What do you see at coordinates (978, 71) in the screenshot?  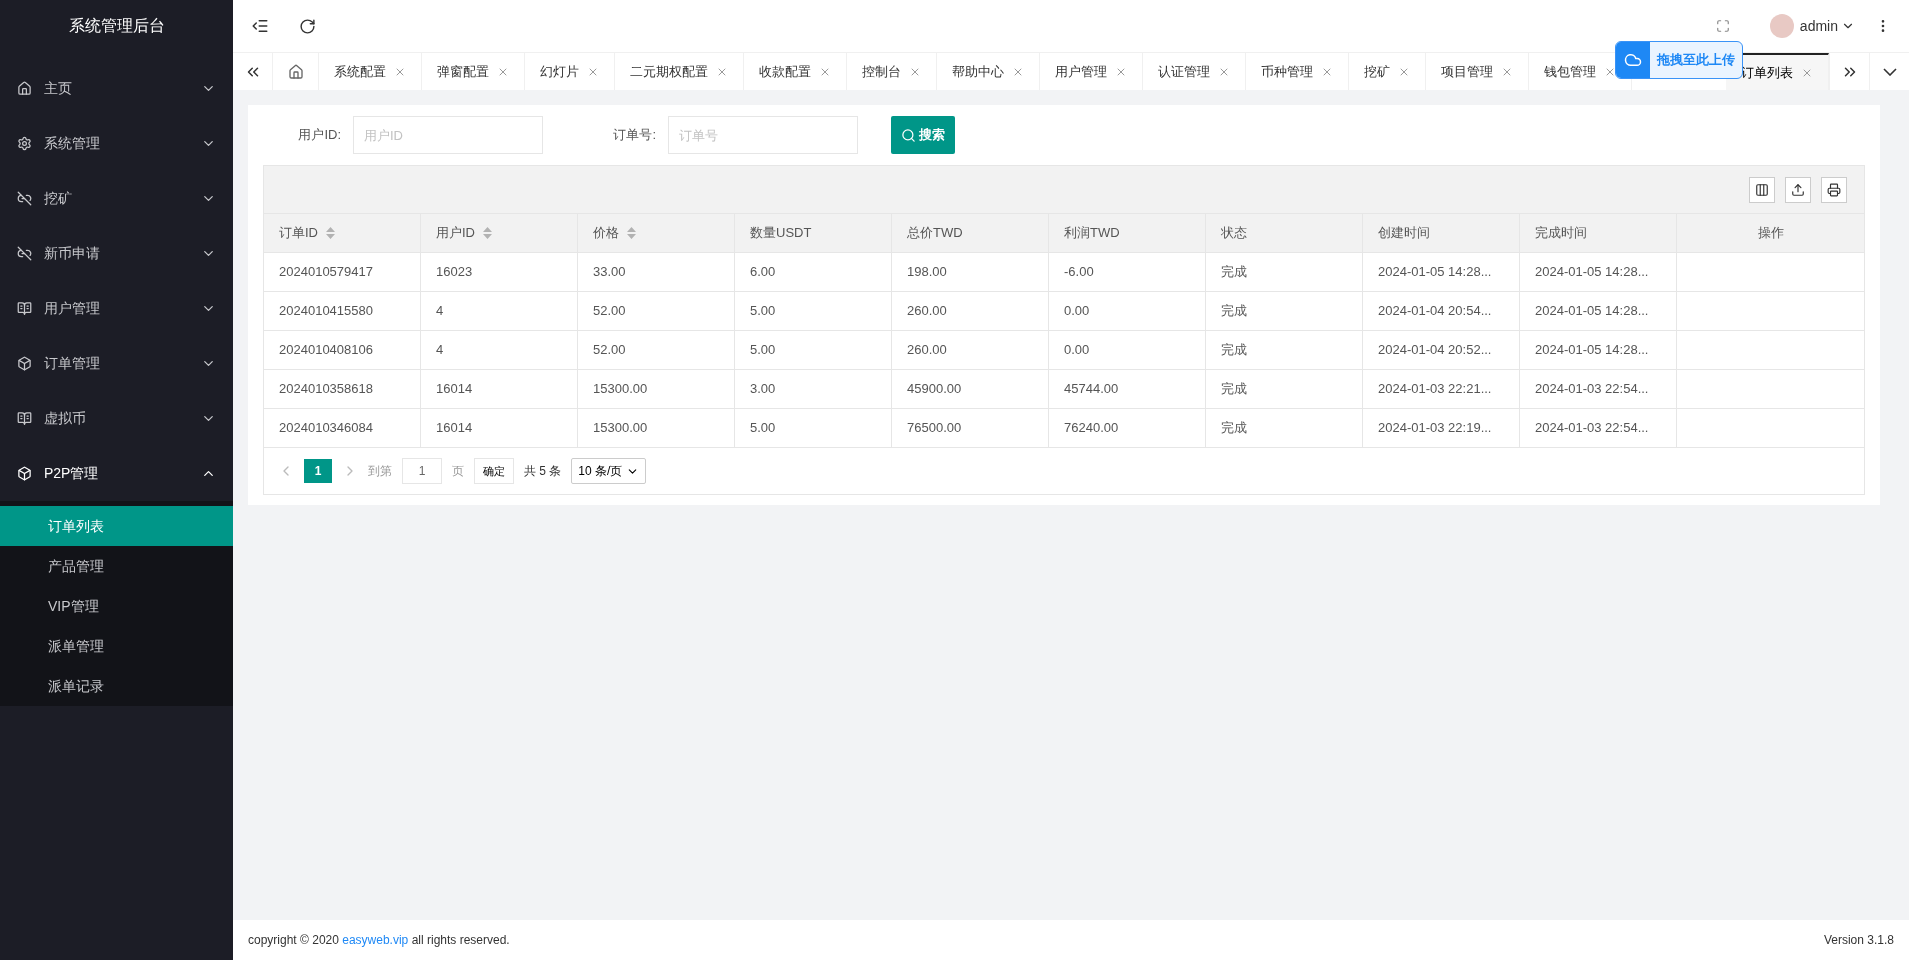 I see `tab-label: 帮助中心` at bounding box center [978, 71].